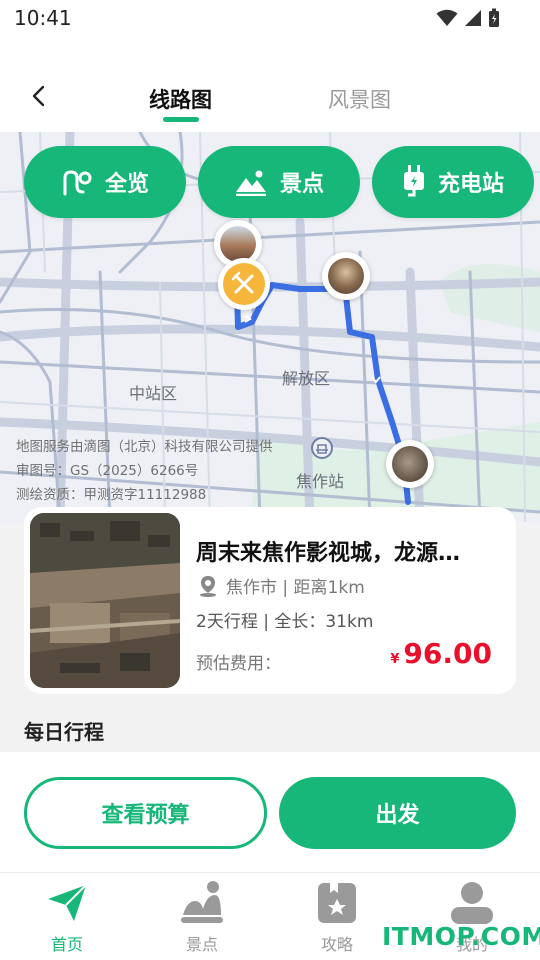 The width and height of the screenshot is (540, 960). What do you see at coordinates (461, 936) in the screenshot?
I see `watermark: ITMOP.COM` at bounding box center [461, 936].